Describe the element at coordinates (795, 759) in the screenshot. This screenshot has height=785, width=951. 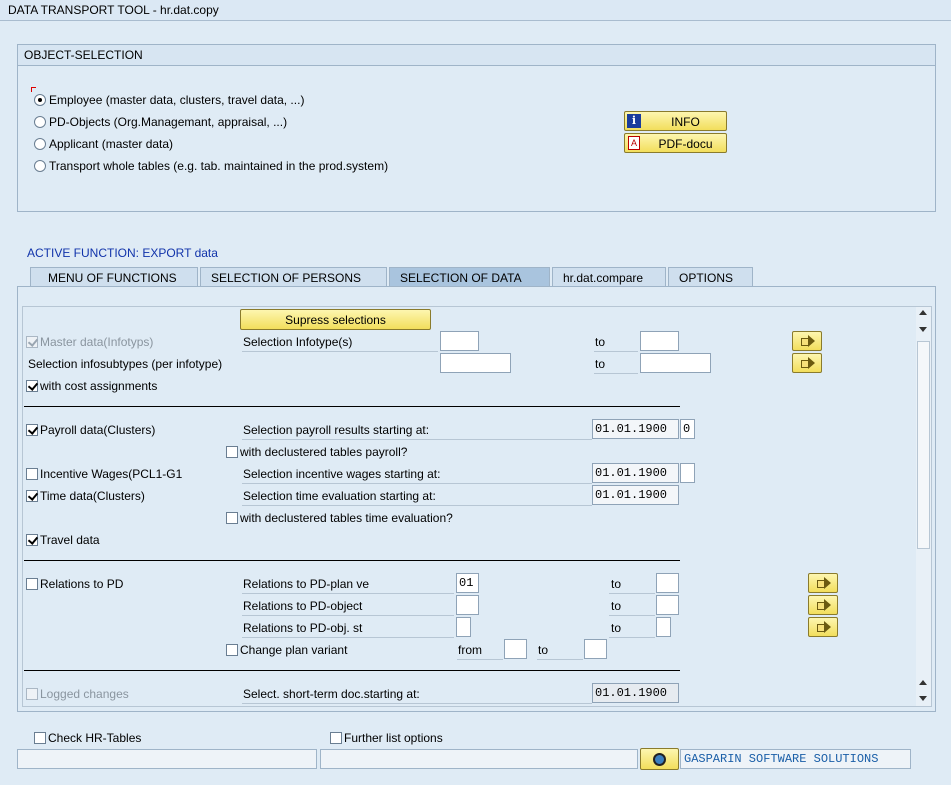
I see `brand-label: GASPARIN SOFTWARE SOLUTIONS` at that location.